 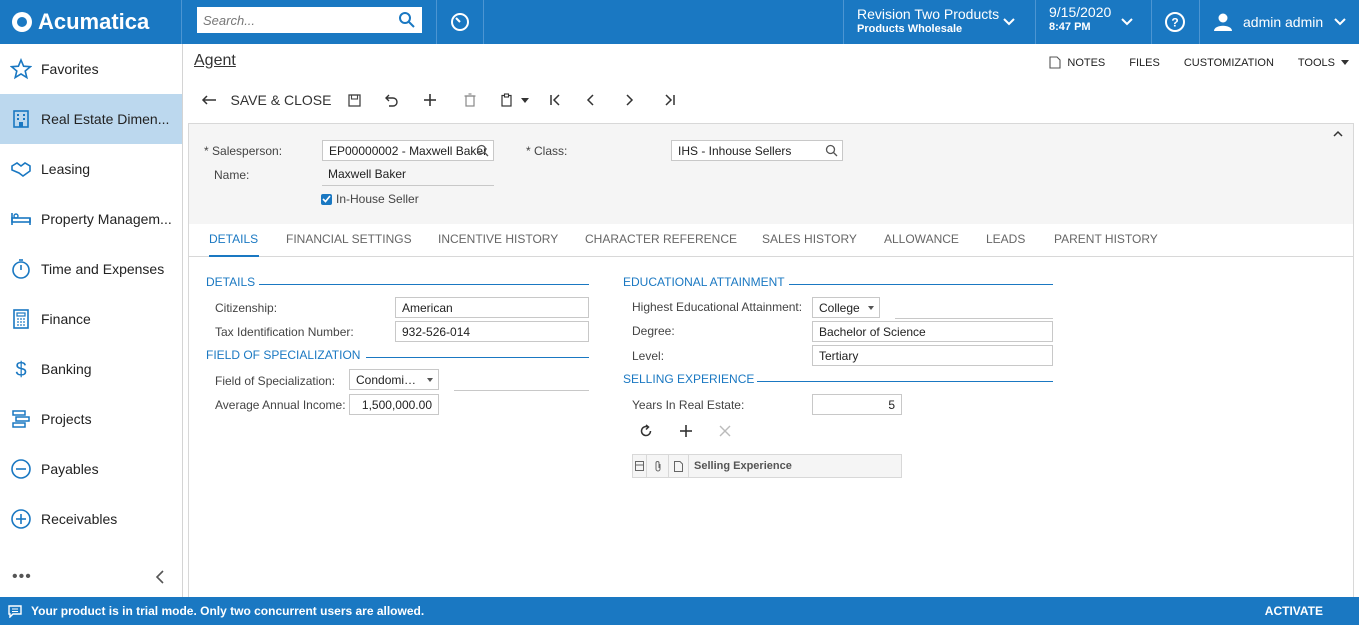 What do you see at coordinates (846, 307) in the screenshot?
I see `highest-attainment-dropdown: College` at bounding box center [846, 307].